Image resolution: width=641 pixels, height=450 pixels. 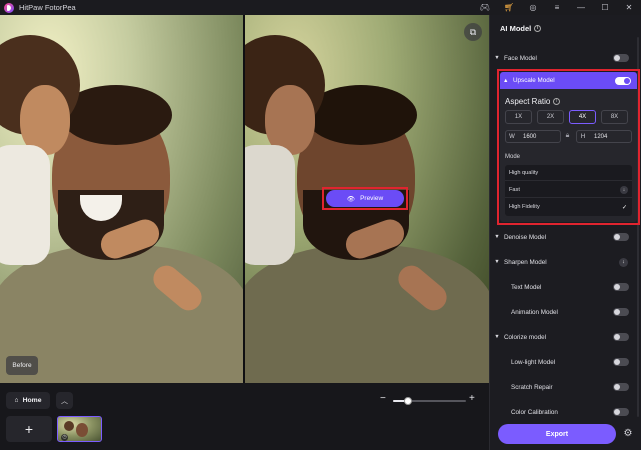 I want to click on mode-label: Mode, so click(x=513, y=157).